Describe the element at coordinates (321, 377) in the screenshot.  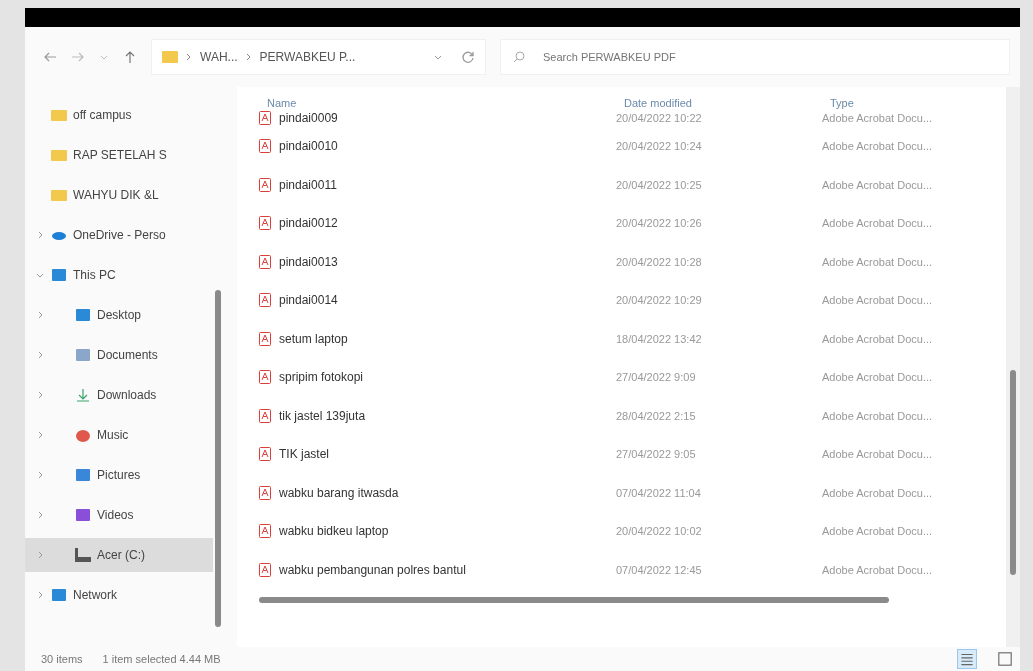
I see `file-name: spripim fotokopi` at that location.